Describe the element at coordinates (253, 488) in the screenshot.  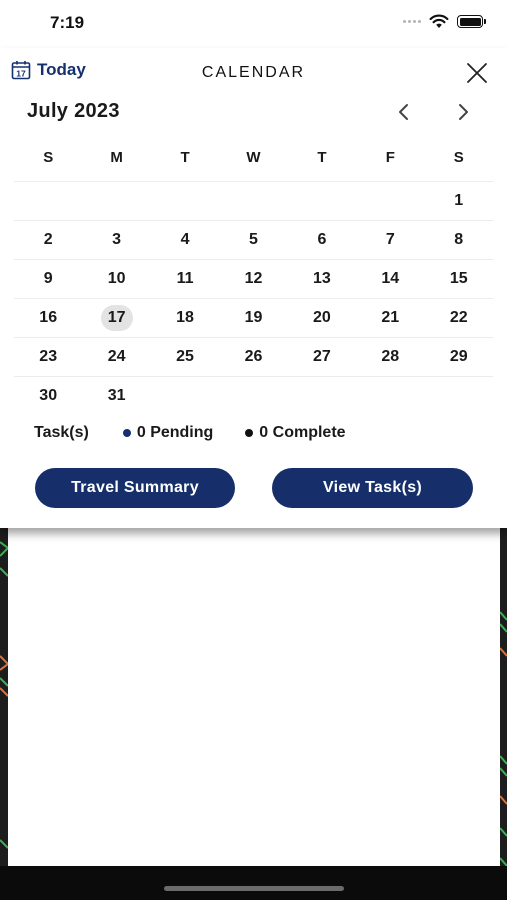
I see `action-buttons: Travel Summary View Task(s)` at that location.